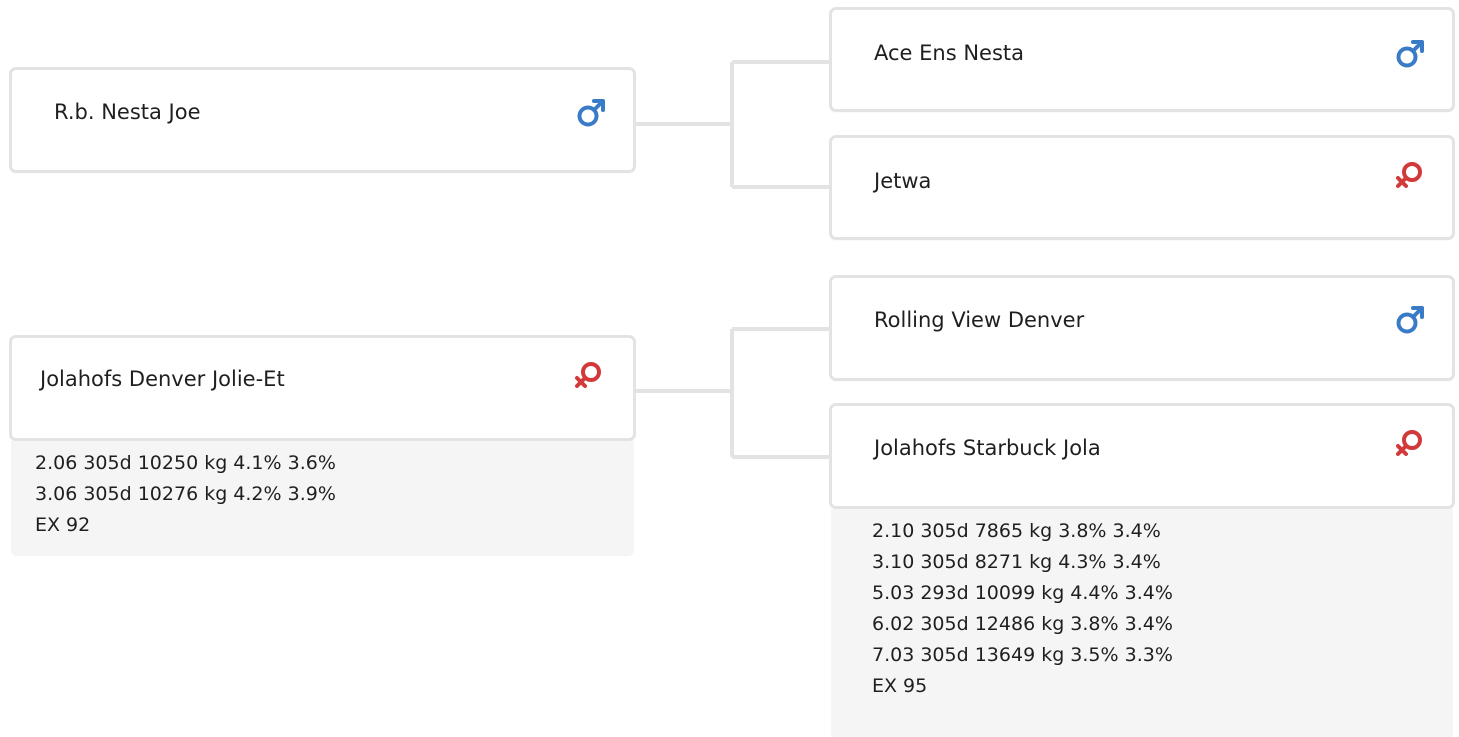 This screenshot has height=737, width=1459. I want to click on connector-dam, so click(732, 393).